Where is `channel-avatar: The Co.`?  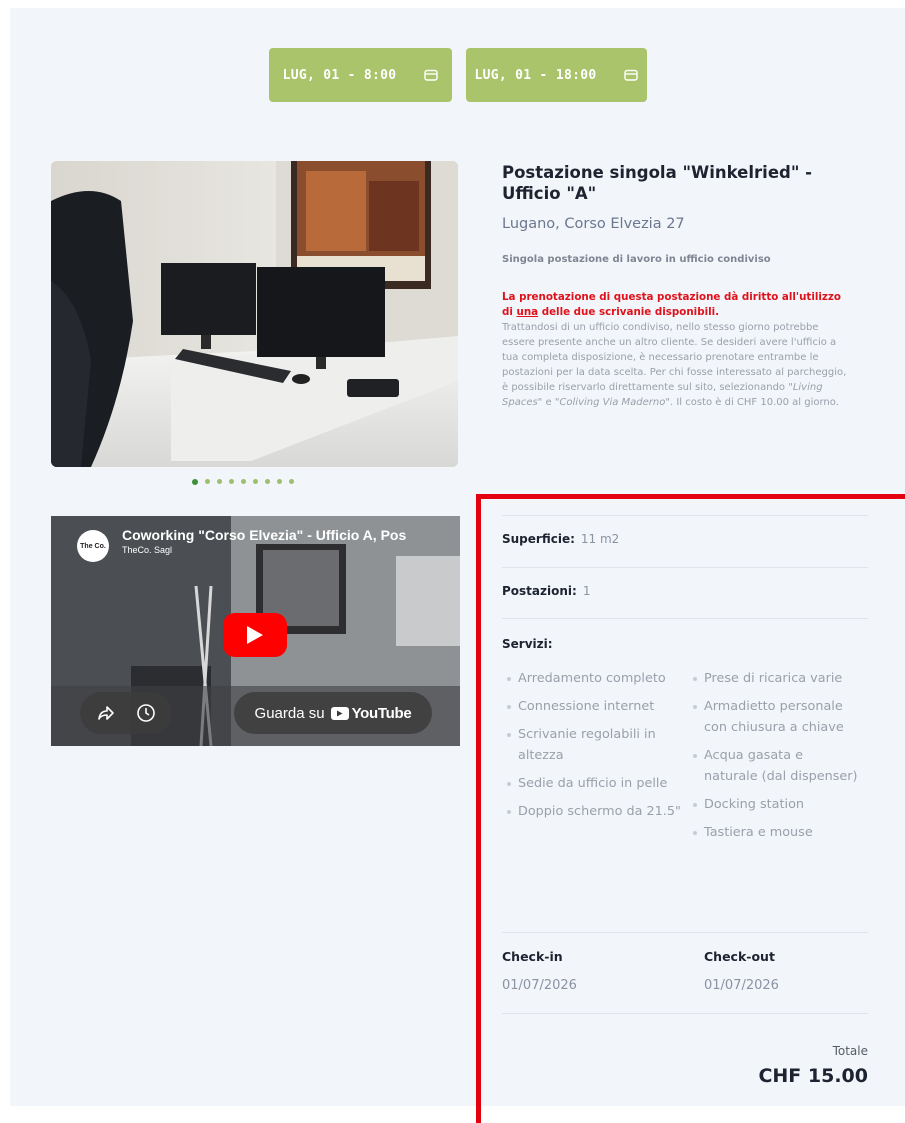 channel-avatar: The Co. is located at coordinates (93, 546).